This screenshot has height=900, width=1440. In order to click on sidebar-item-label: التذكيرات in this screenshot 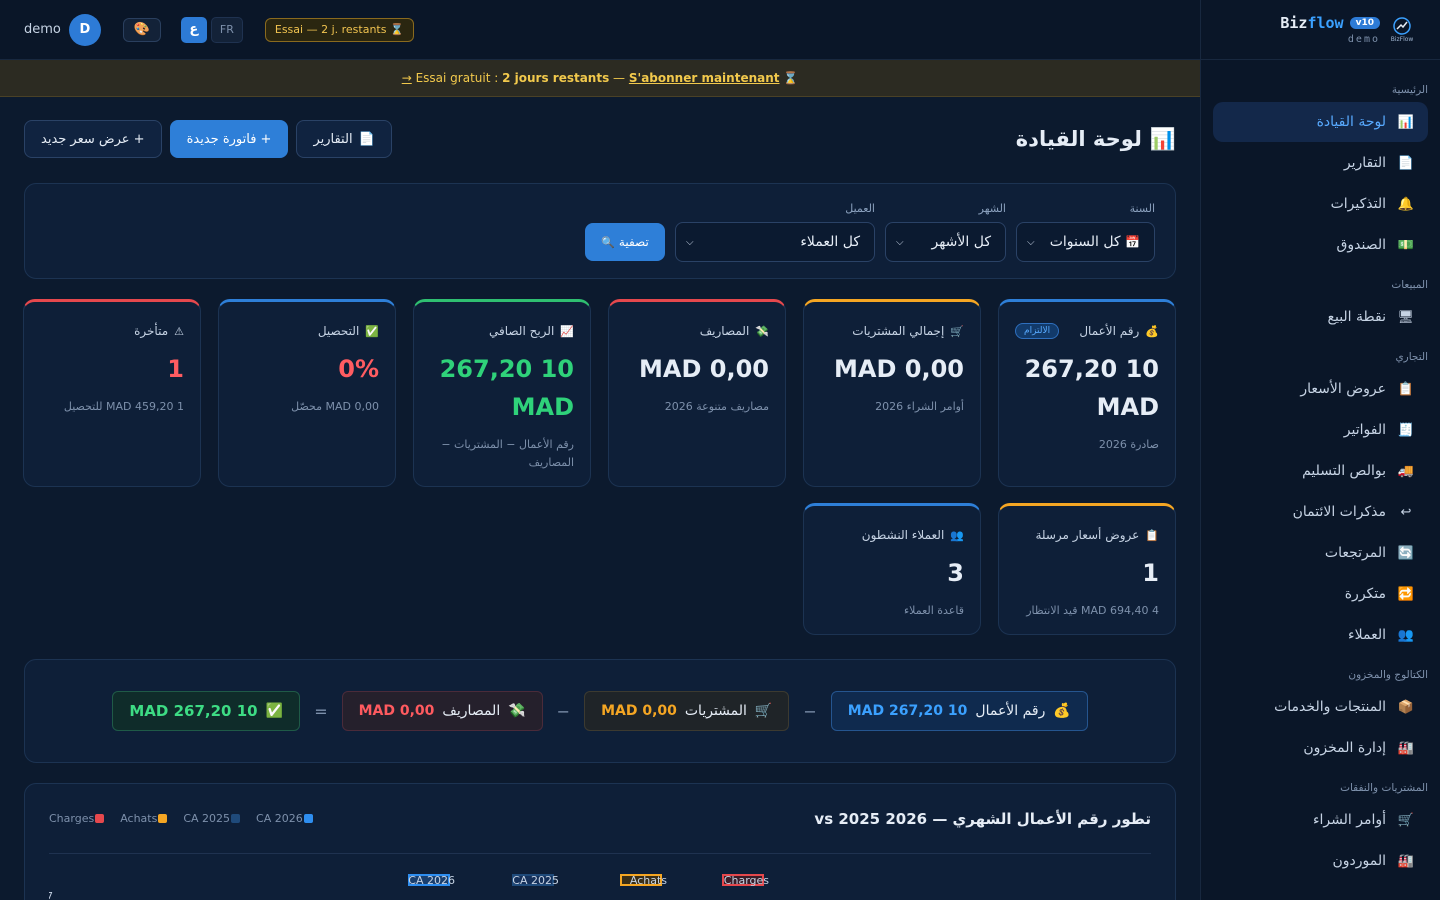, I will do `click(1358, 204)`.